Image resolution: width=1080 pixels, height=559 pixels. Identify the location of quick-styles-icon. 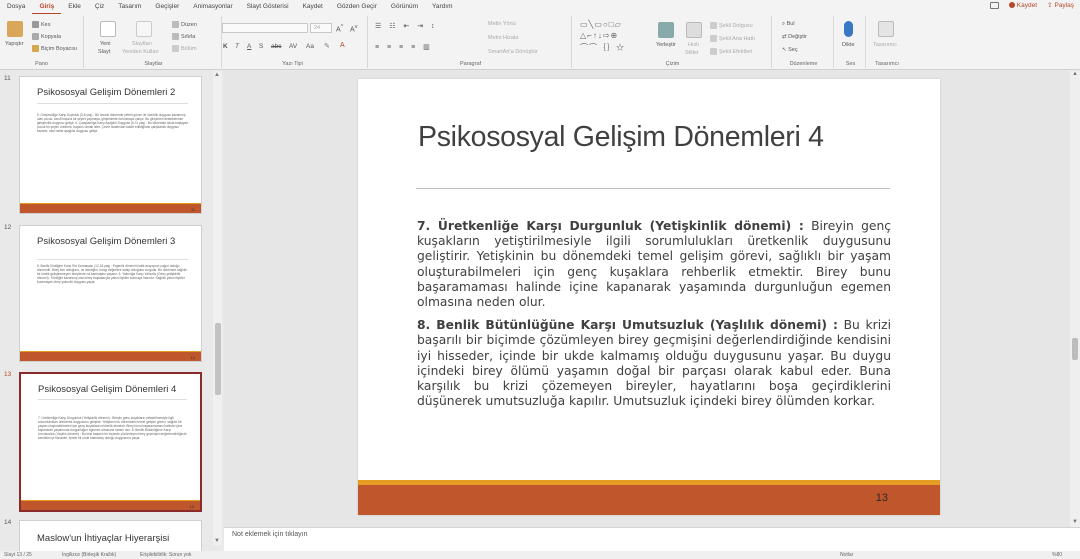
(694, 30).